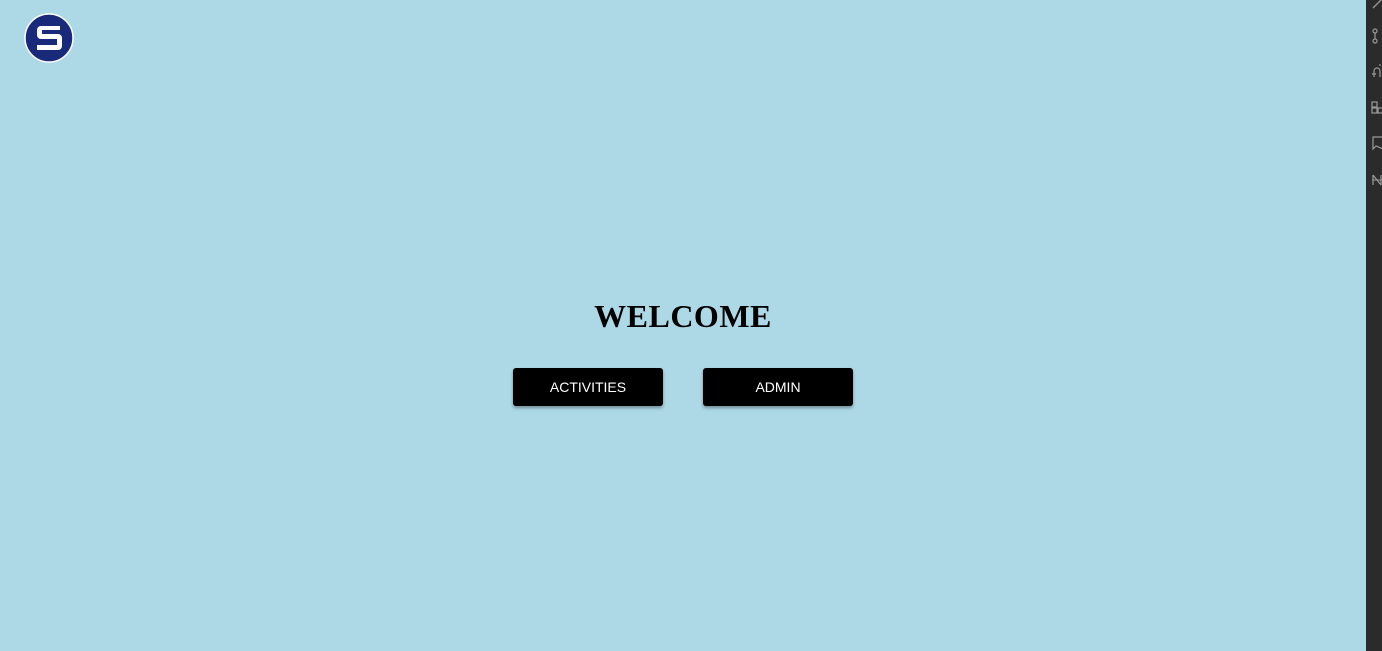  What do you see at coordinates (778, 387) in the screenshot?
I see `admin-button: ADMIN` at bounding box center [778, 387].